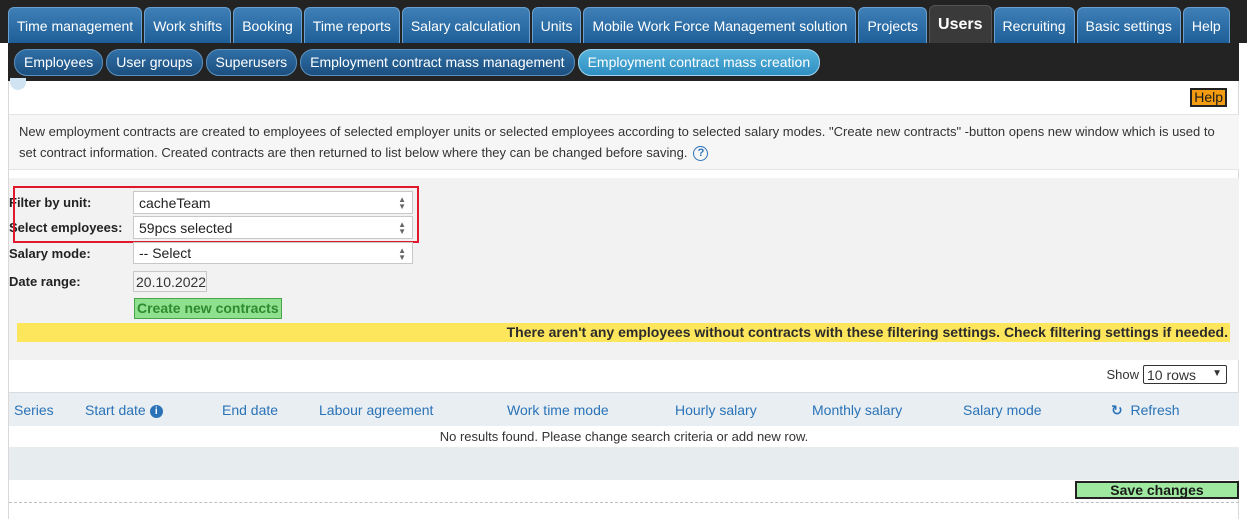 The image size is (1247, 519). I want to click on info-icon: i, so click(156, 411).